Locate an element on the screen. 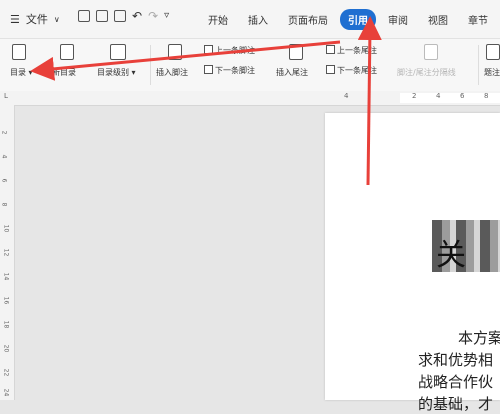 This screenshot has height=414, width=500. arrow-to-references-tab is located at coordinates (369, 101).